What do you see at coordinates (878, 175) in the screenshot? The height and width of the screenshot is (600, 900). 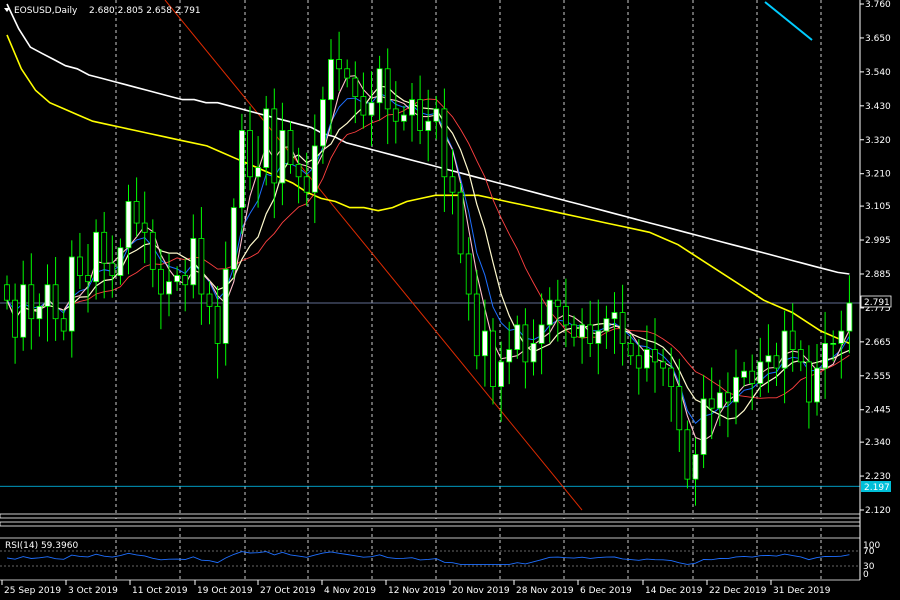 I see `y-tick-label: 3.210` at bounding box center [878, 175].